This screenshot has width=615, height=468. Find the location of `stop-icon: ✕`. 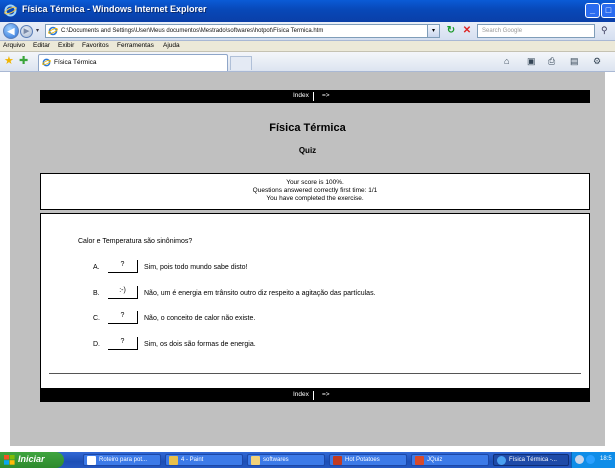

stop-icon: ✕ is located at coordinates (467, 31).